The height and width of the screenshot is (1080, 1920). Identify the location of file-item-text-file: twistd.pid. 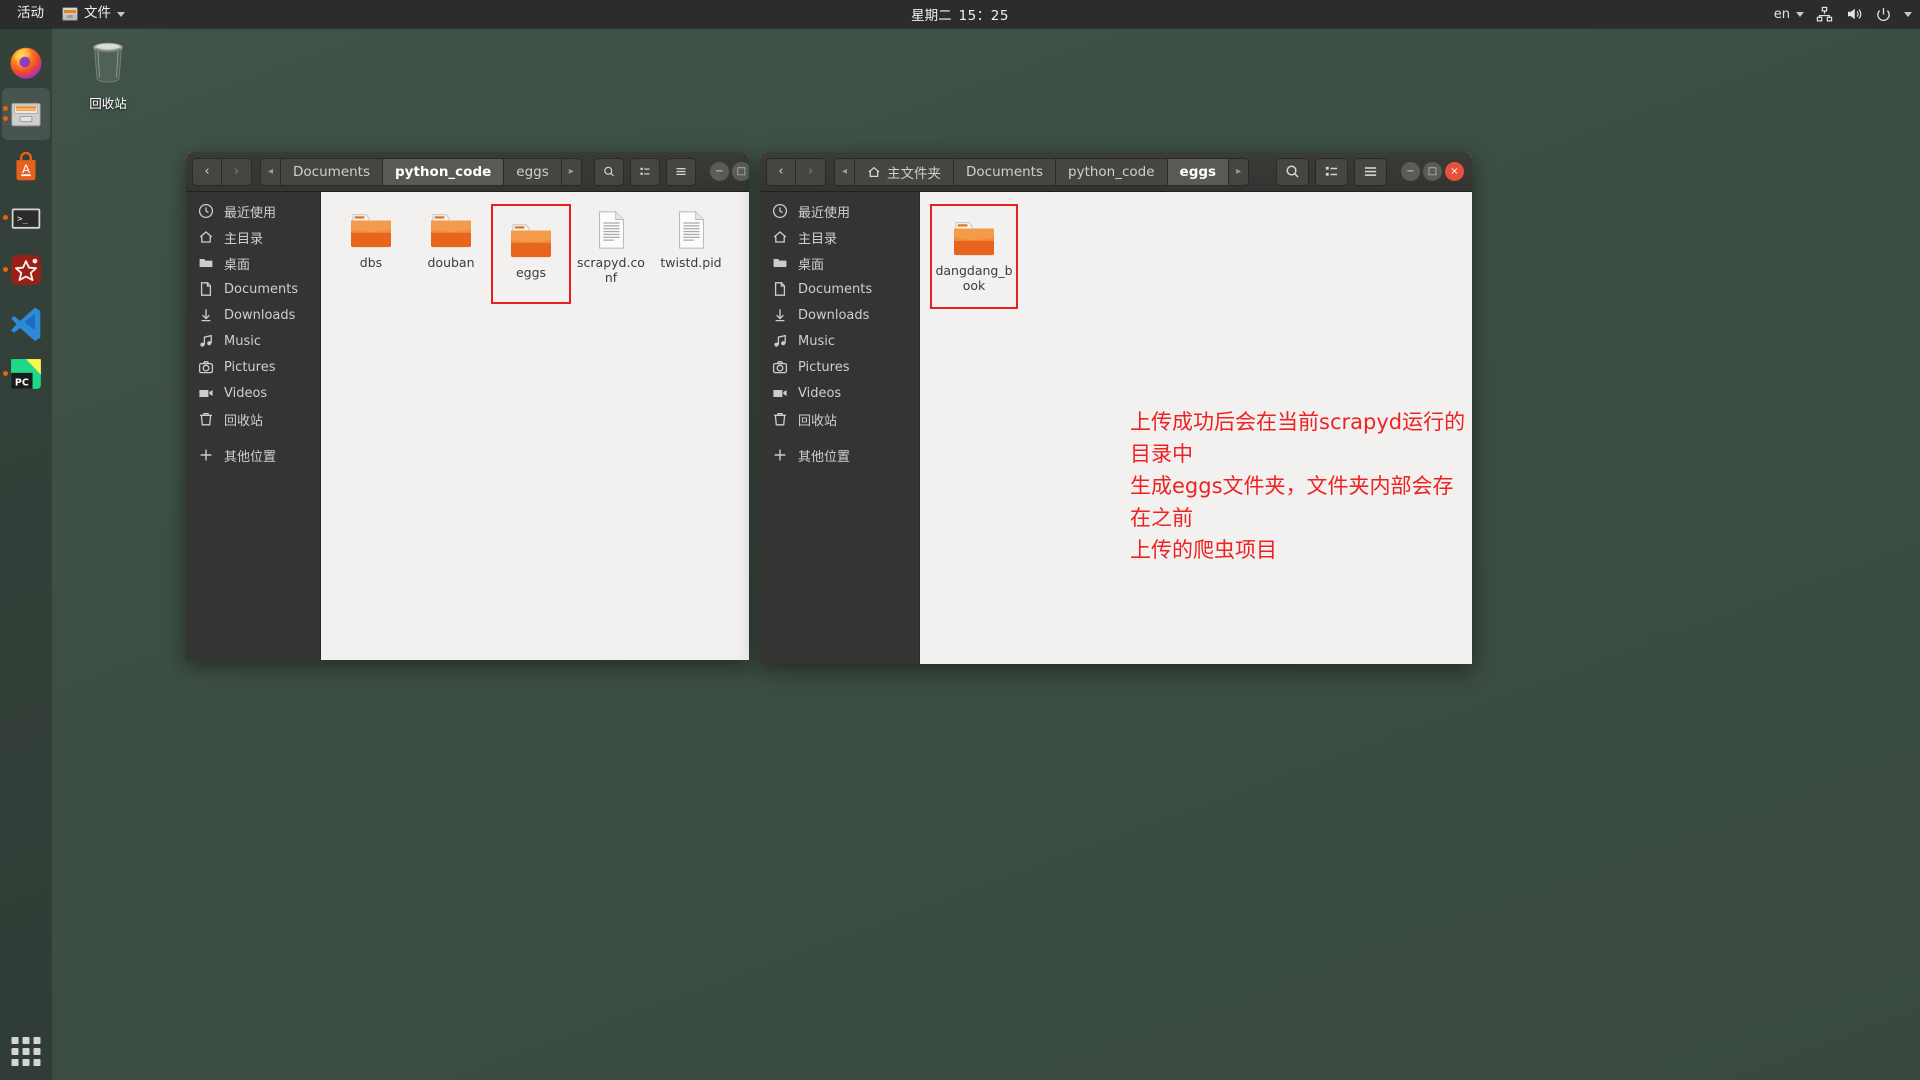
(691, 254).